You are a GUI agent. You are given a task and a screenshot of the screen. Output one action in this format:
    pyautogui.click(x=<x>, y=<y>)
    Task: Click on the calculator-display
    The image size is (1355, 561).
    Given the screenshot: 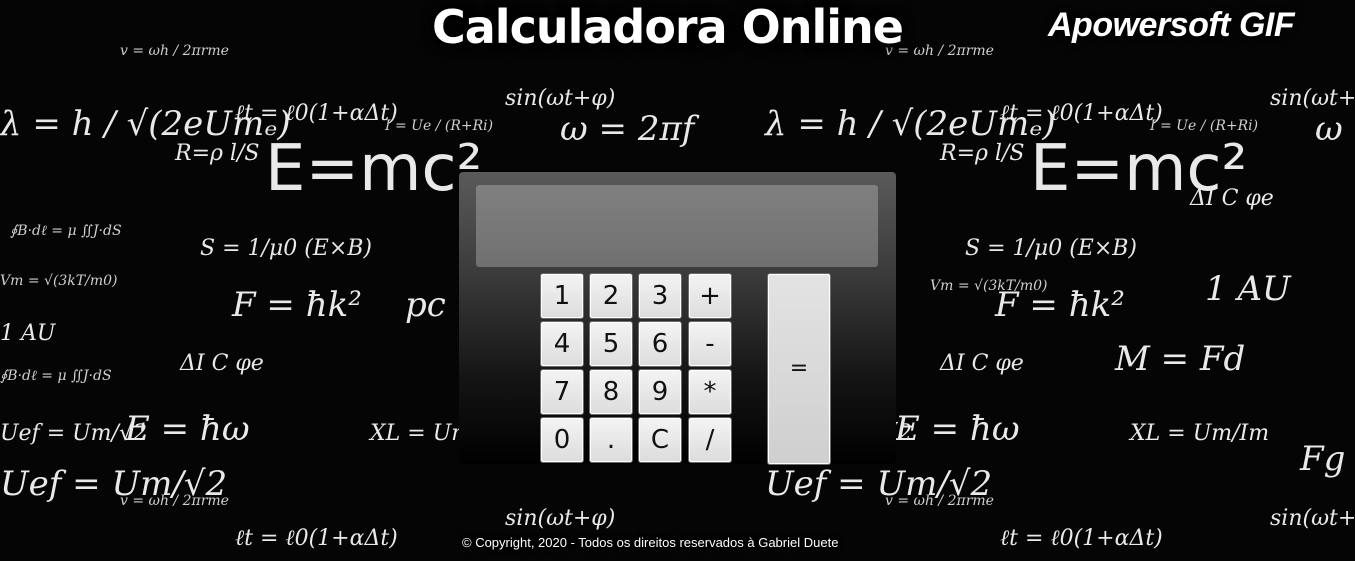 What is the action you would take?
    pyautogui.click(x=677, y=226)
    